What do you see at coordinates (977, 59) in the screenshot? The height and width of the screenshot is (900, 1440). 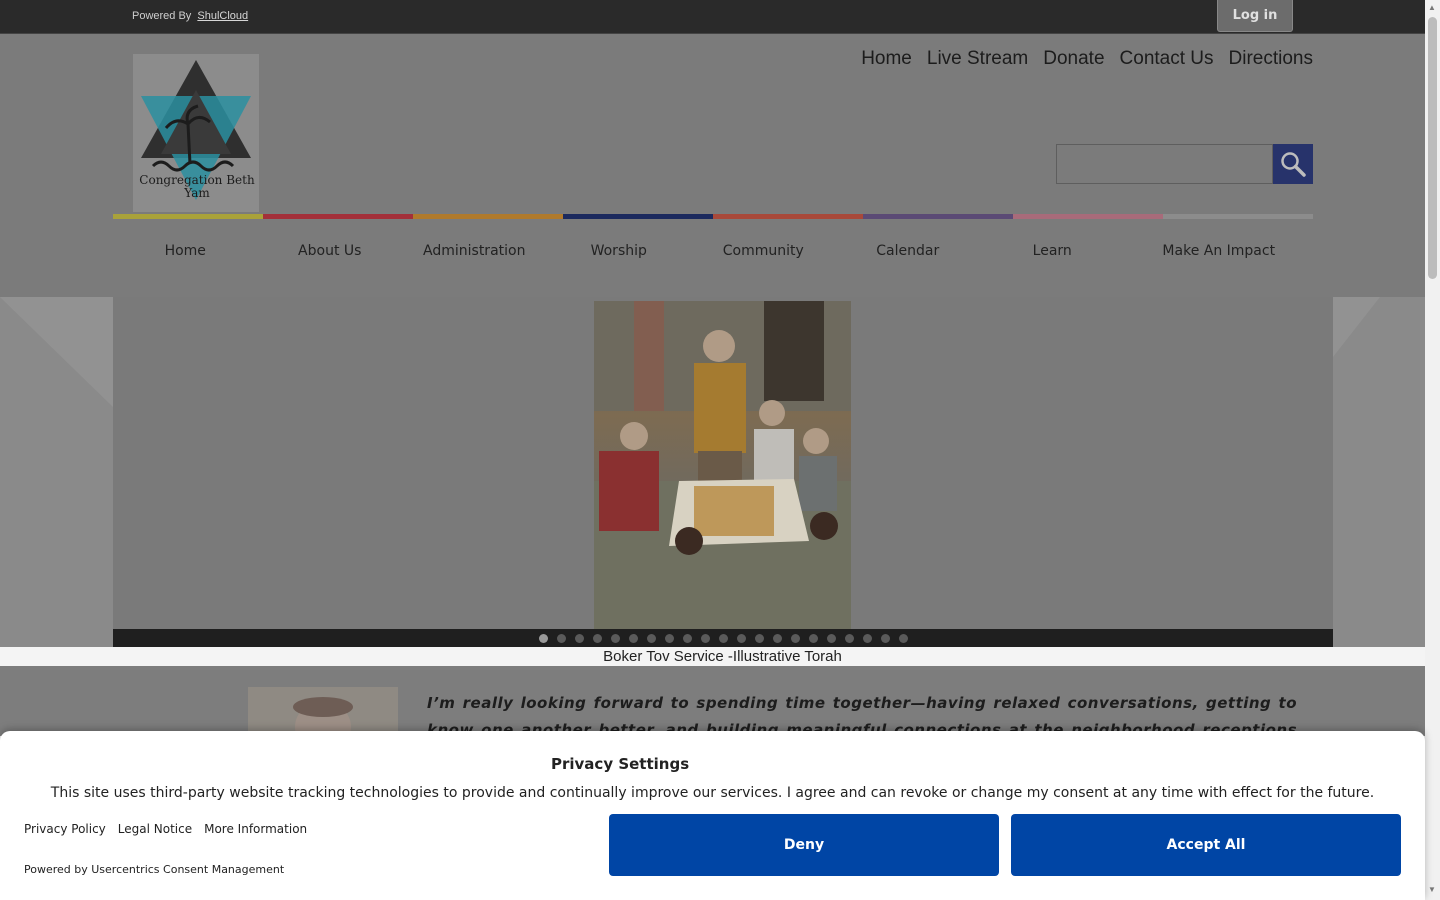 I see `toplink-live-stream: Live Stream` at bounding box center [977, 59].